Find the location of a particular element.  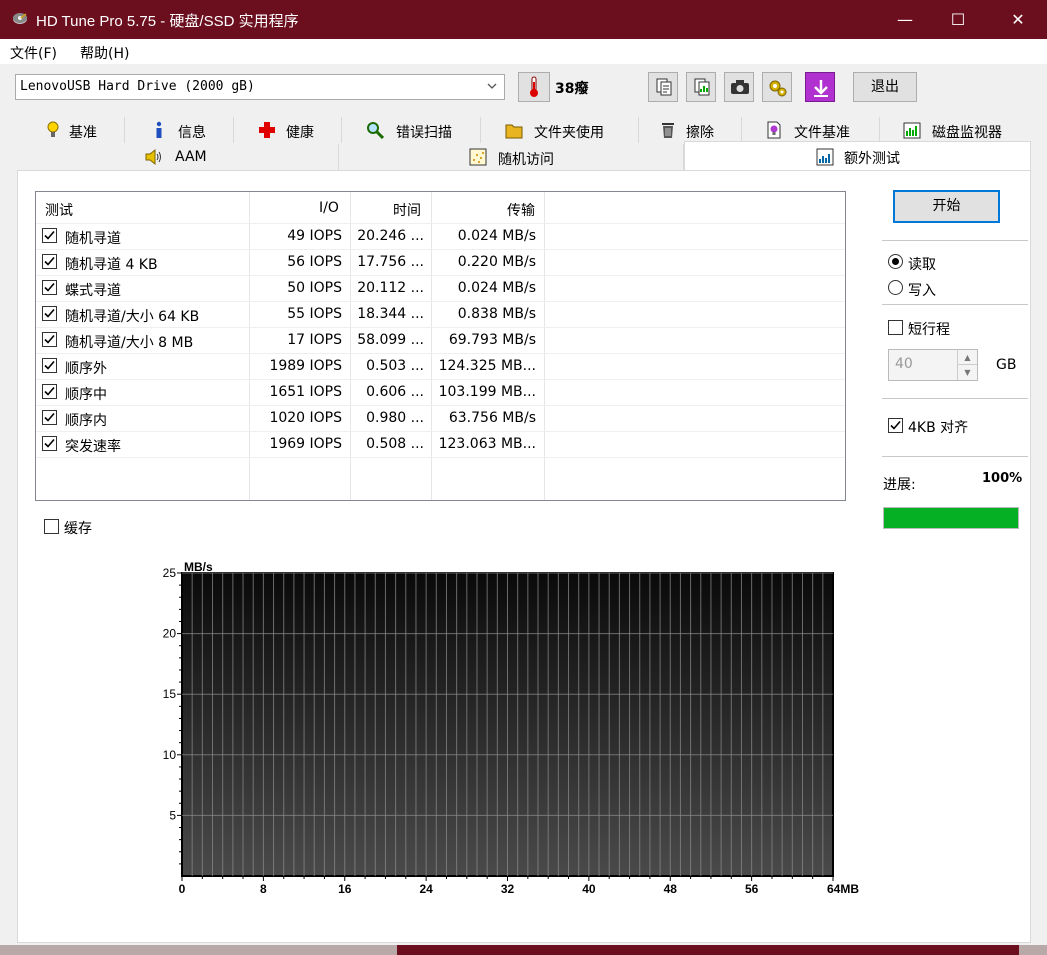

tab-info: 信息 is located at coordinates (179, 130).